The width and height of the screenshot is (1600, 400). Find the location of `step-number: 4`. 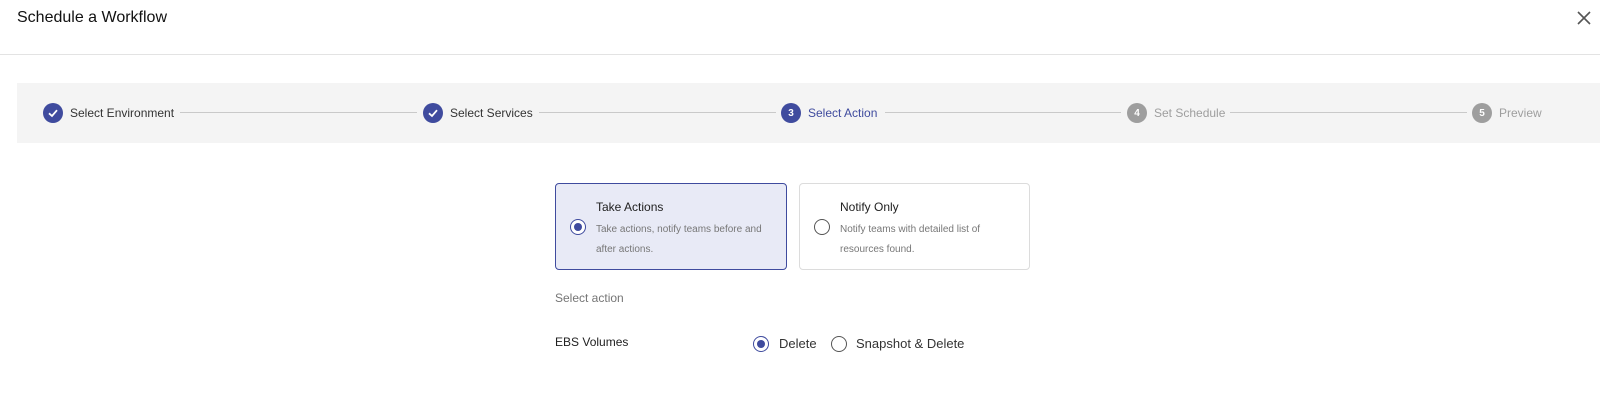

step-number: 4 is located at coordinates (1137, 113).